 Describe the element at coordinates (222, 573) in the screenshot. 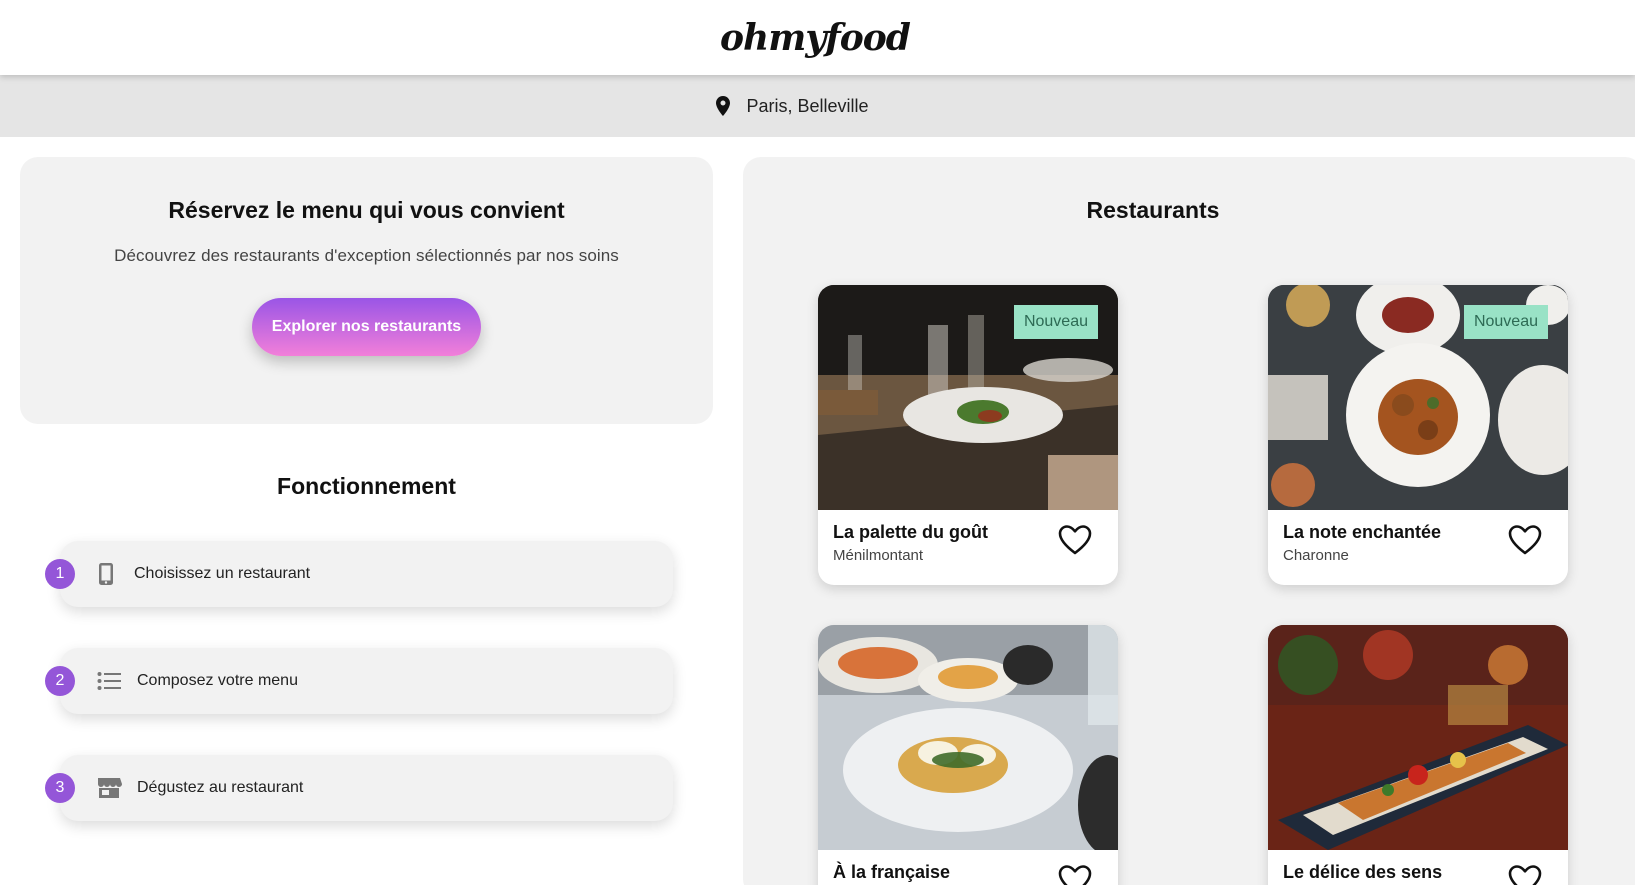

I see `step-label: Choisissez un restaurant` at that location.